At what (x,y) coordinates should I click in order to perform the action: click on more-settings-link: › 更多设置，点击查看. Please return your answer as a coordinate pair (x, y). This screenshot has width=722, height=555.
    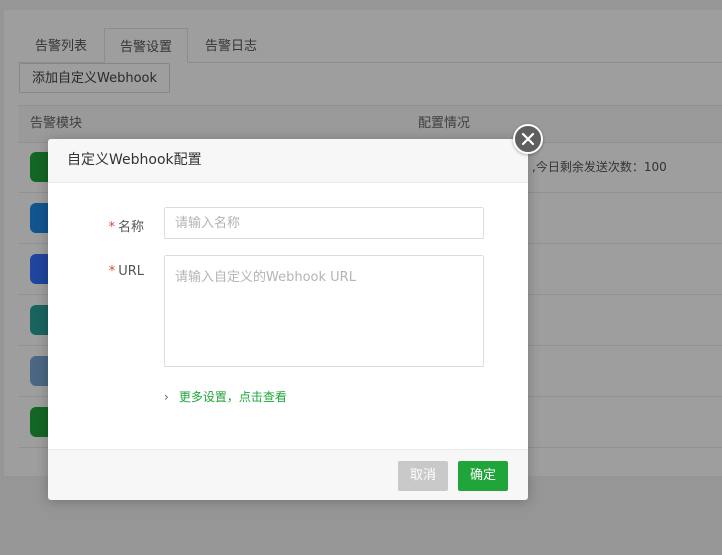
    Looking at the image, I should click on (225, 396).